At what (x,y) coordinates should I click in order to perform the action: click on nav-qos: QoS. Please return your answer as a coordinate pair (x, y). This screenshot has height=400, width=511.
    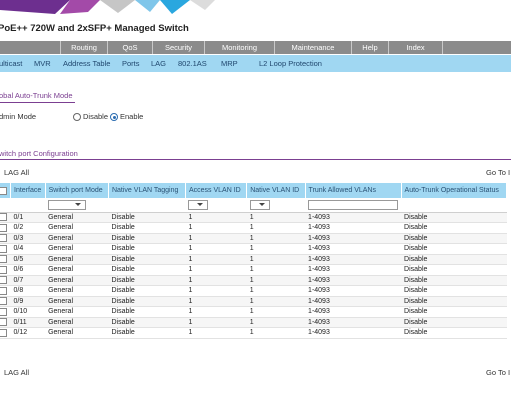
    Looking at the image, I should click on (130, 47).